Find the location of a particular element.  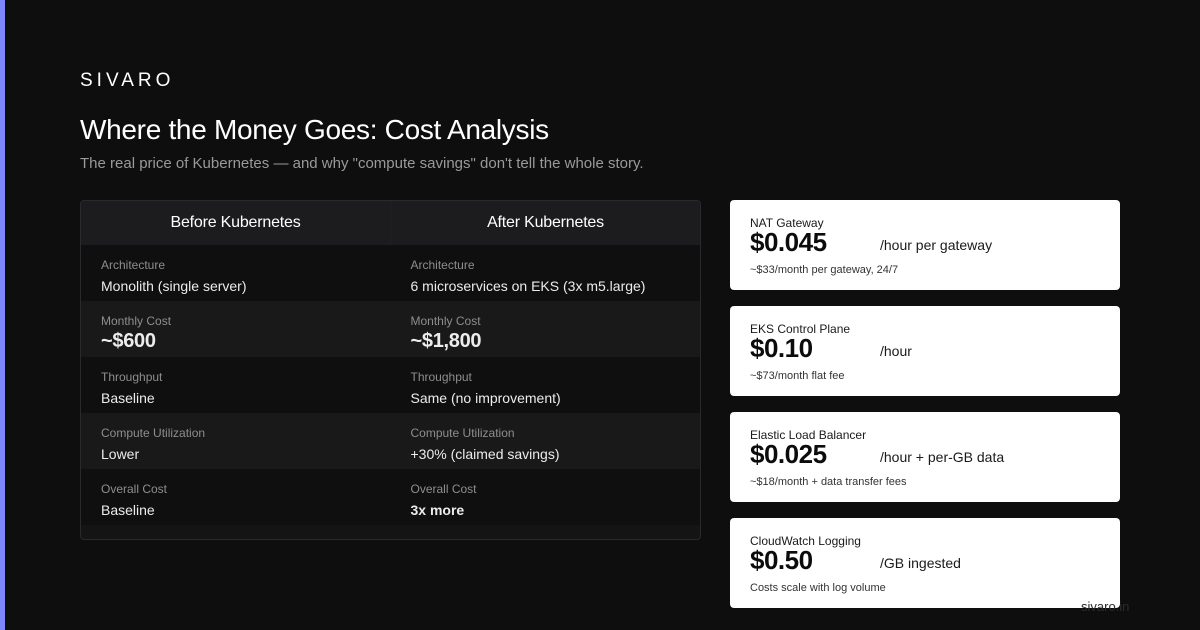

cell-value: Monolith (single server) is located at coordinates (174, 286).